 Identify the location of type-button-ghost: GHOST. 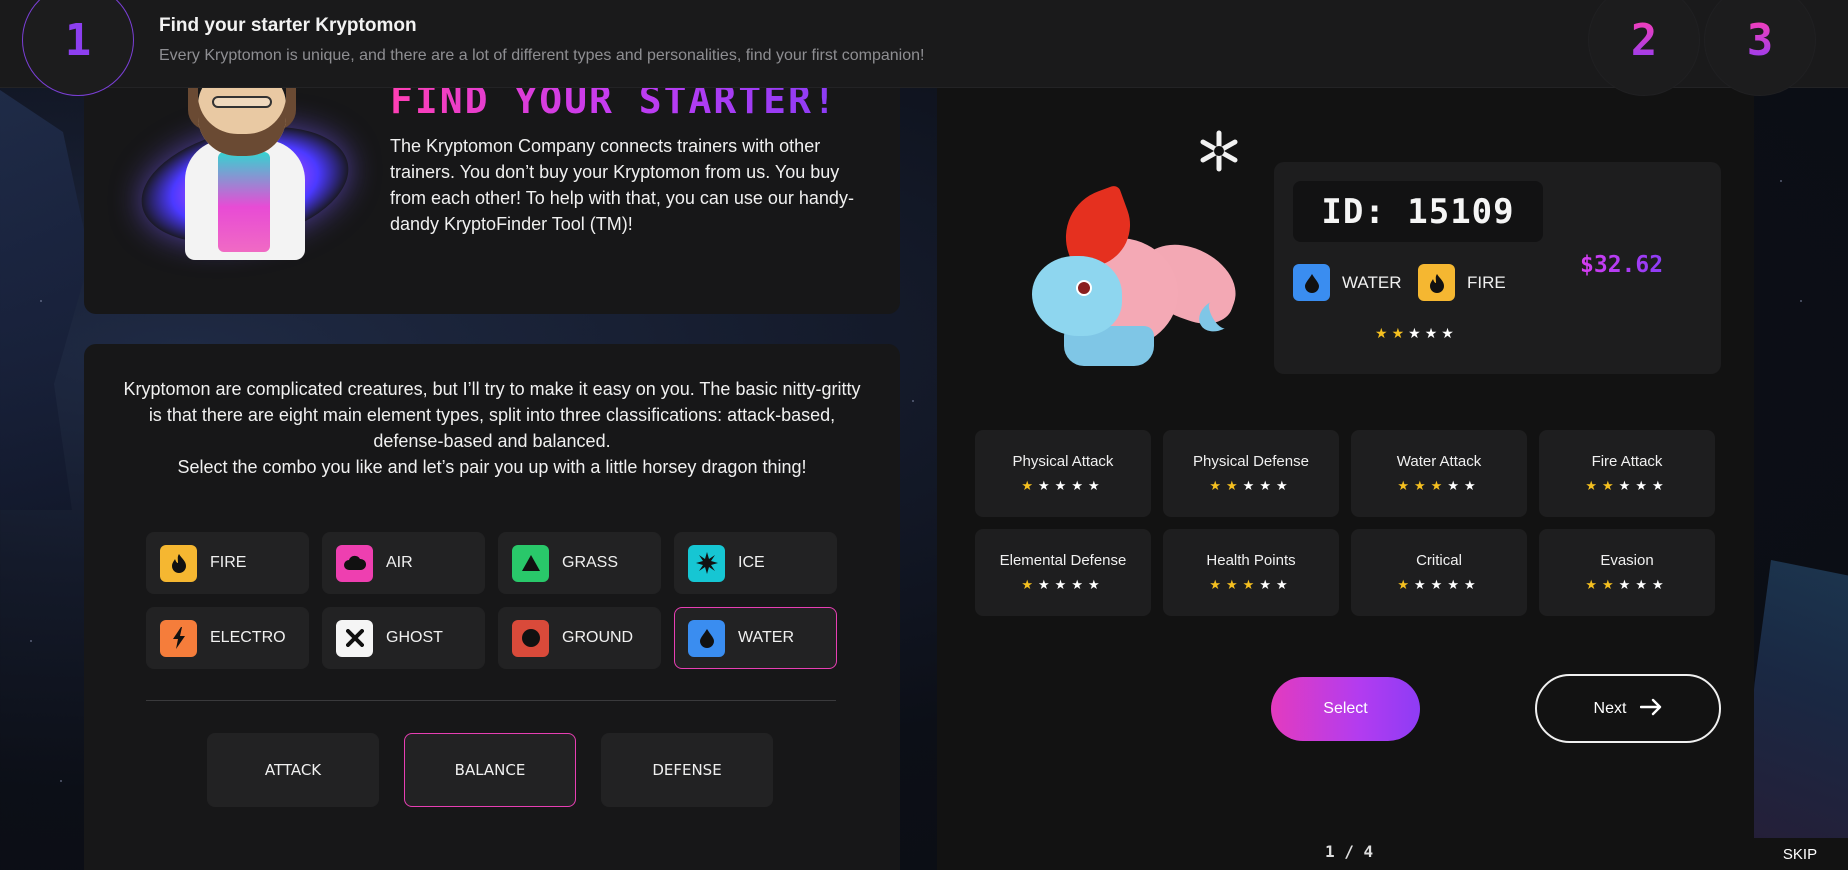
(403, 638).